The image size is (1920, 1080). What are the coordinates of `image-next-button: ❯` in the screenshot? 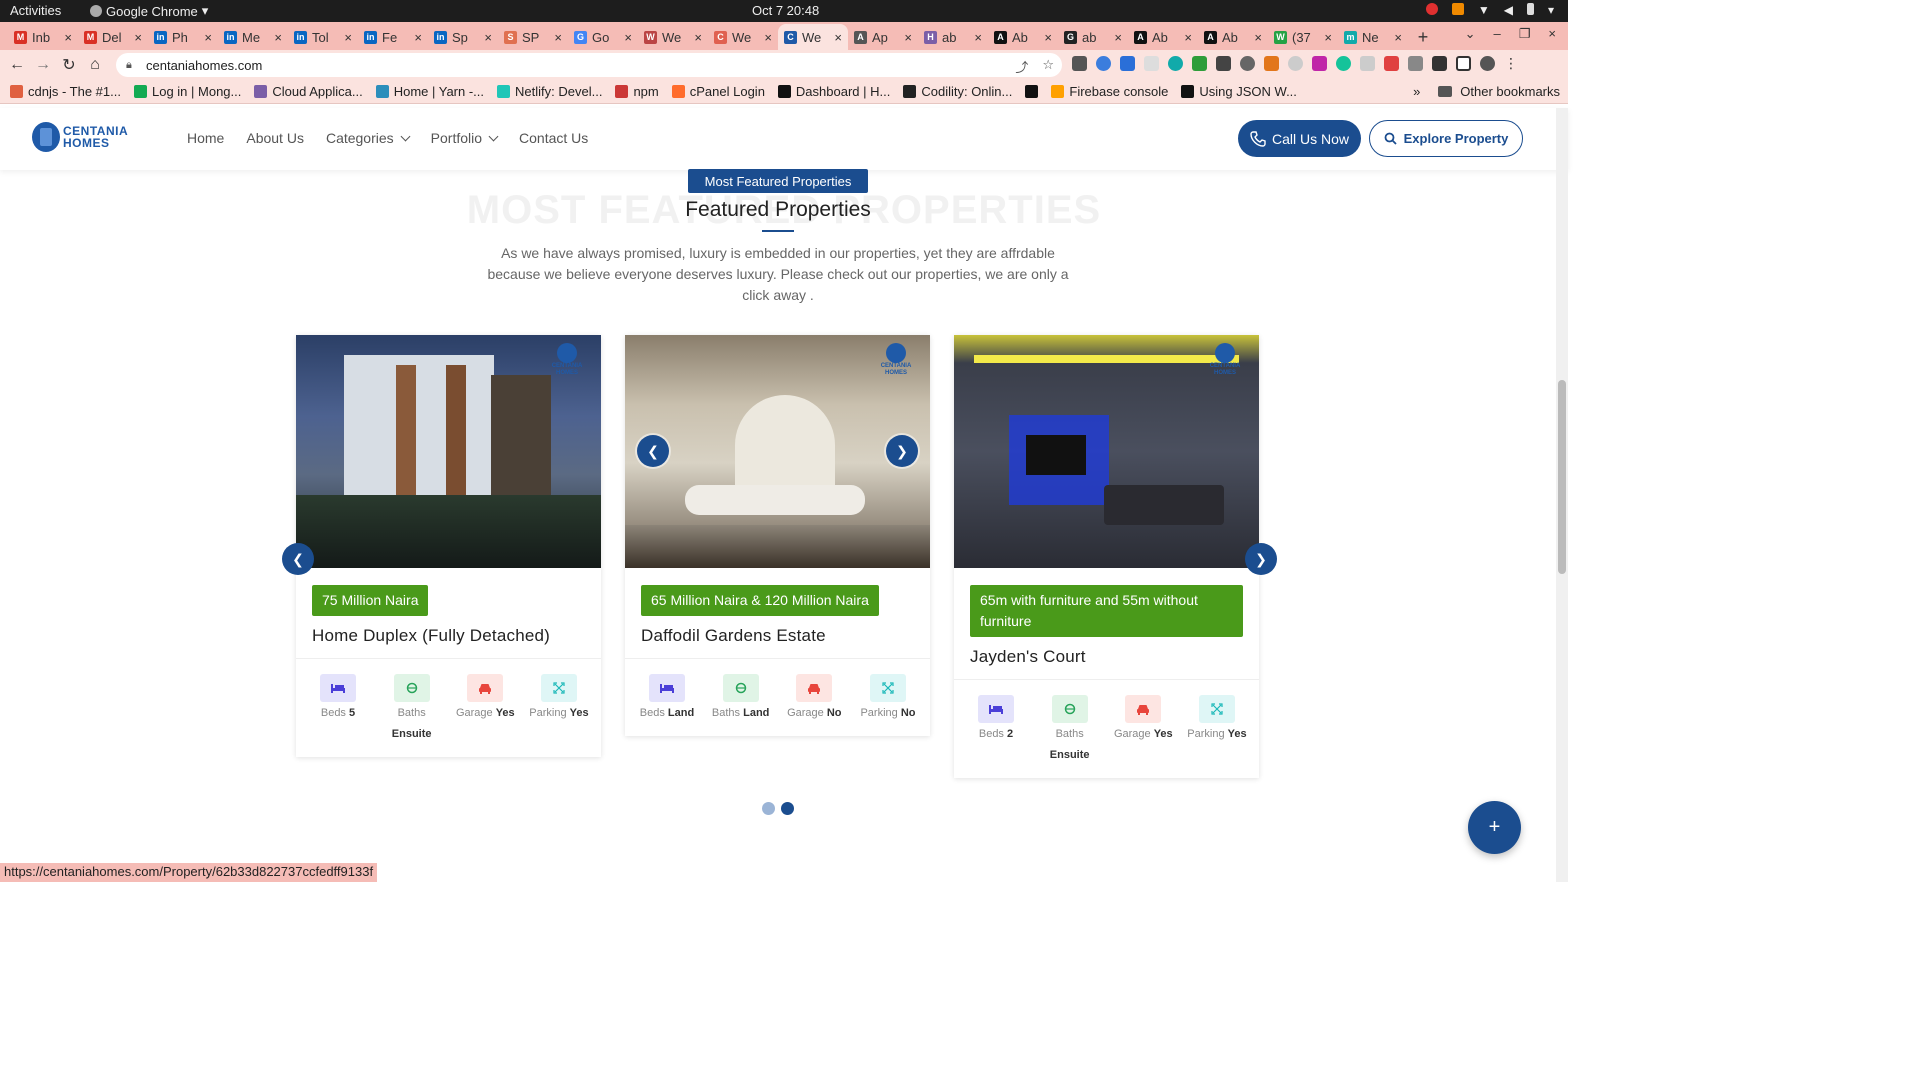 It's located at (902, 451).